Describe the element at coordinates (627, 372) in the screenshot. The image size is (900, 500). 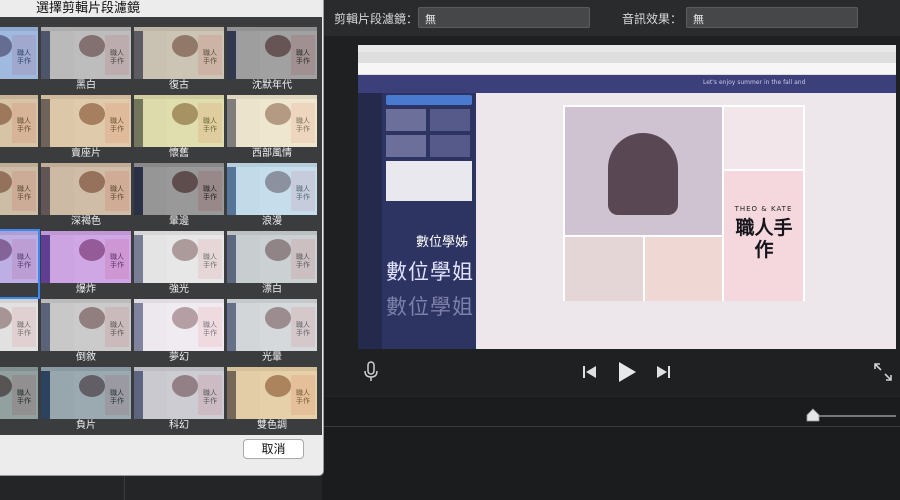
I see `play-icon` at that location.